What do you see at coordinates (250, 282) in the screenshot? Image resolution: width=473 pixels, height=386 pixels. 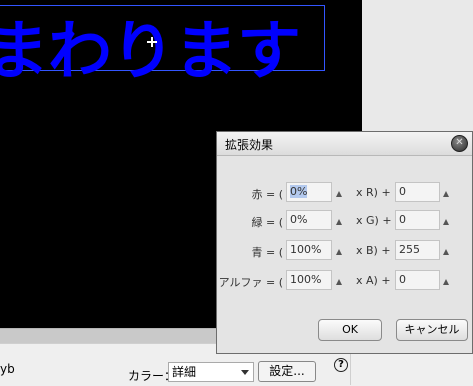 I see `alpha-label: アルファ = (` at bounding box center [250, 282].